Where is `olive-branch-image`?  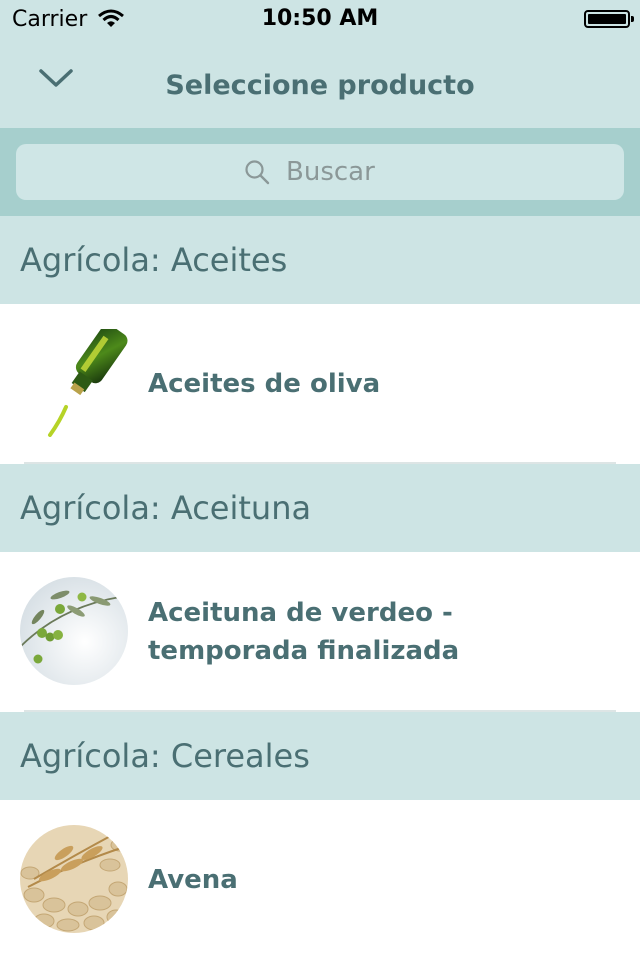 olive-branch-image is located at coordinates (74, 631).